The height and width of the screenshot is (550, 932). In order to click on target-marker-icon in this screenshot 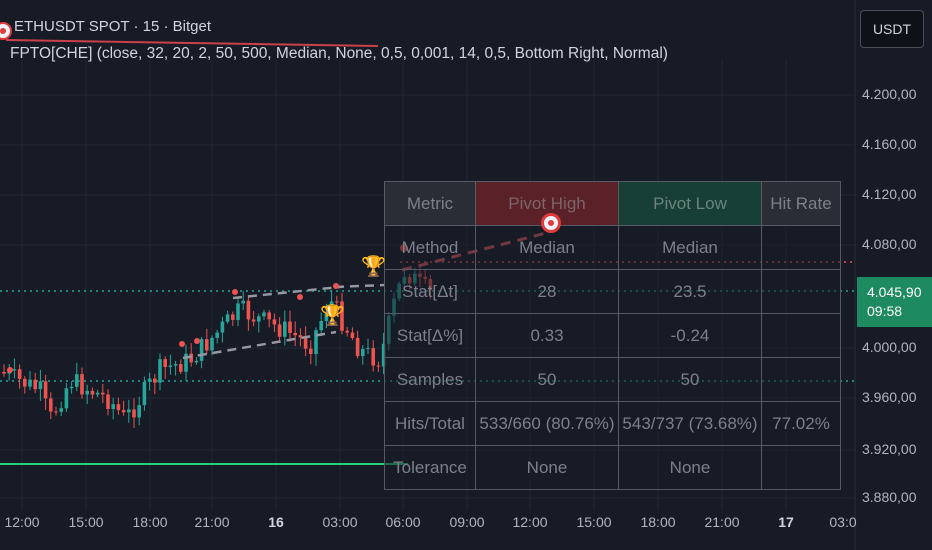, I will do `click(551, 223)`.